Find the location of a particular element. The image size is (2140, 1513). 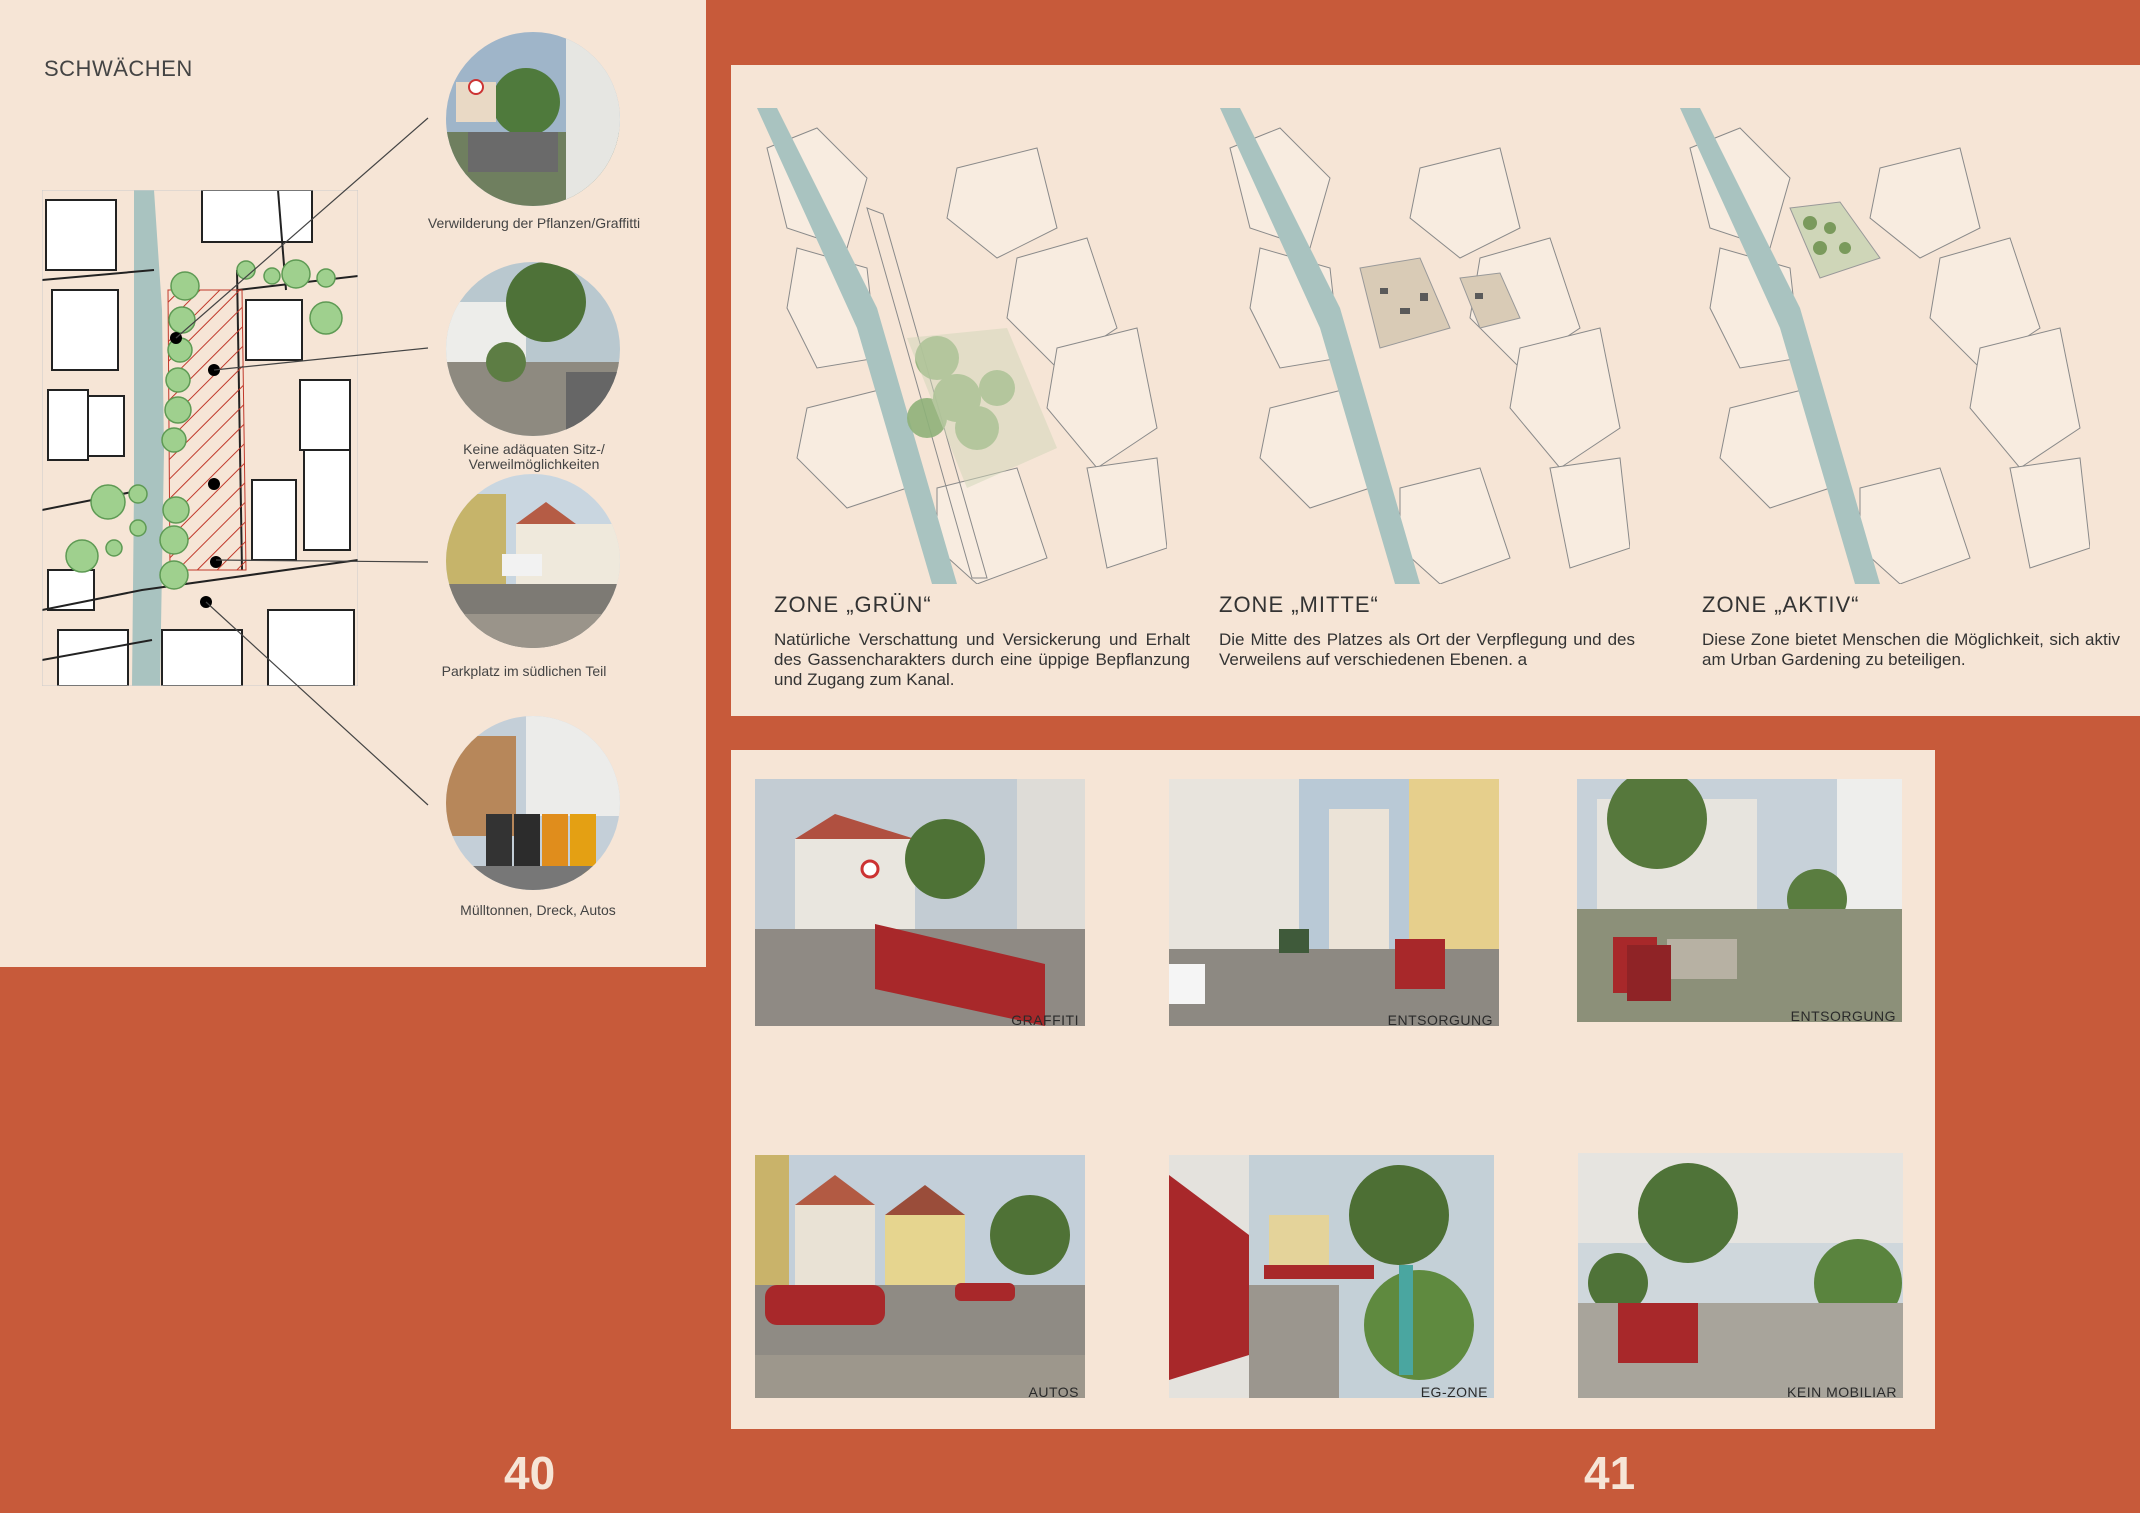

photo-label-entsorgung-1: ENTSORGUNG is located at coordinates (1440, 1019).